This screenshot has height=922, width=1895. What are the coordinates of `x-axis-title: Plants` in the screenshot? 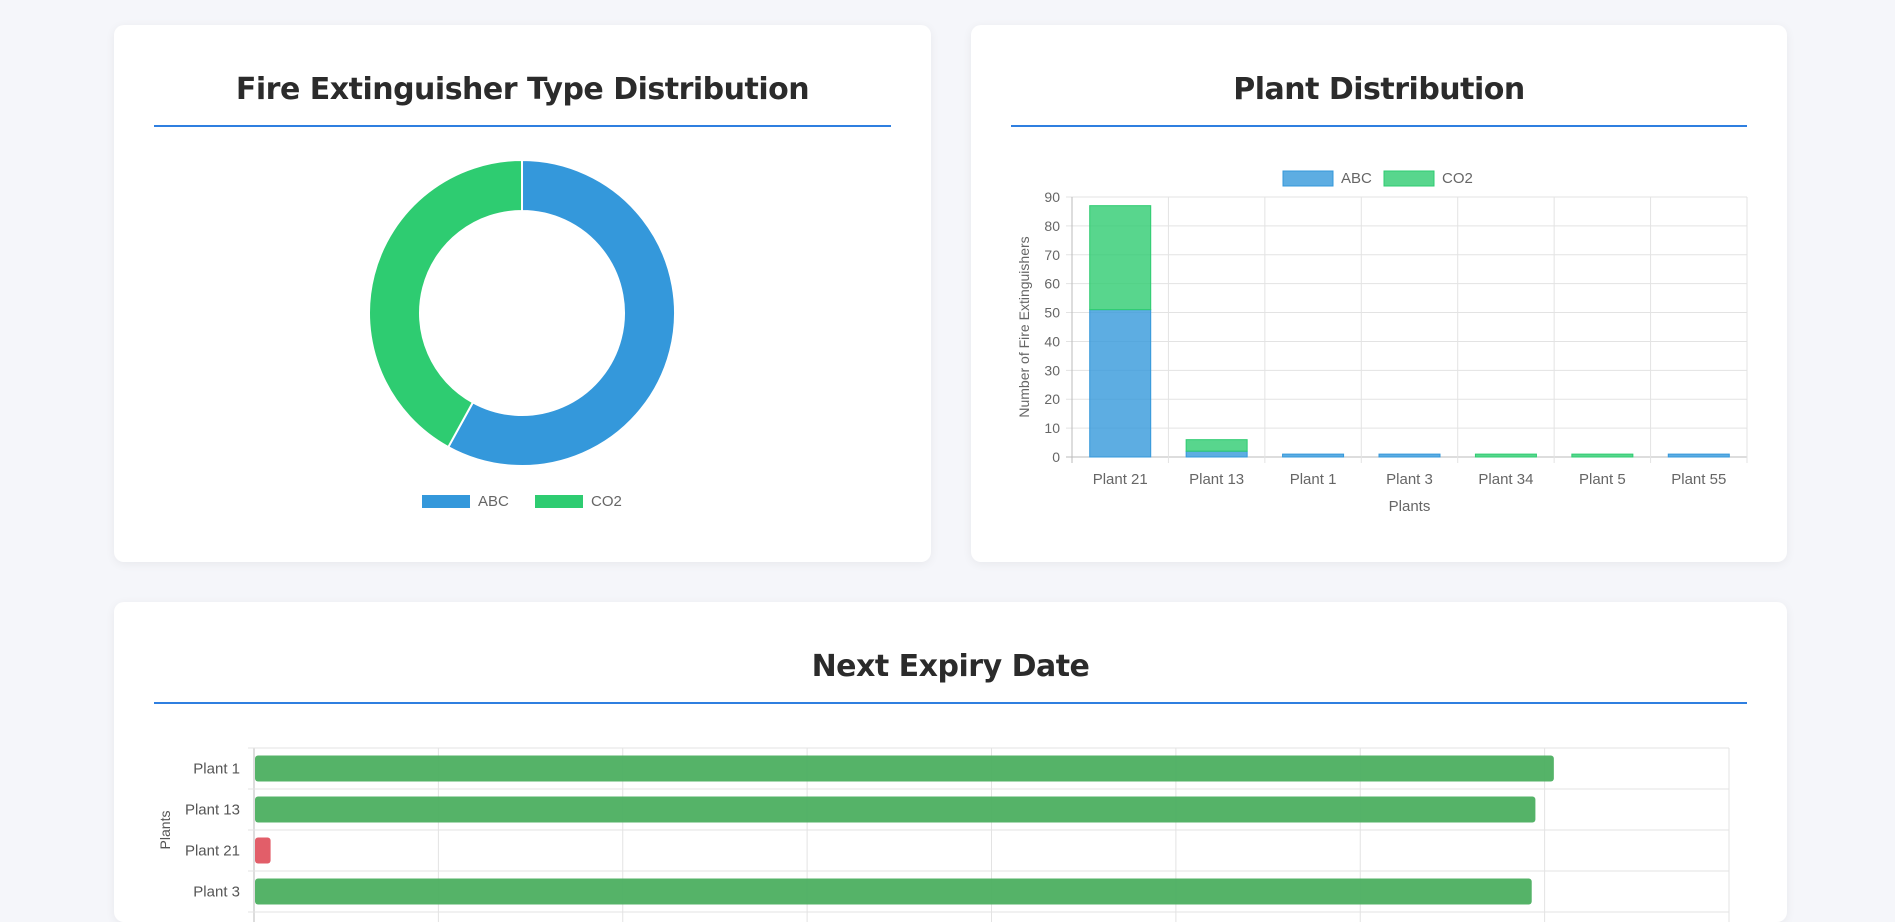 It's located at (1410, 506).